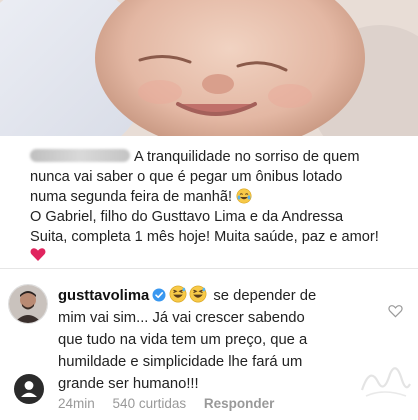 The image size is (418, 420). Describe the element at coordinates (183, 340) in the screenshot. I see `comment-text-line-3: que tudo na vida tem um preço, que a` at that location.